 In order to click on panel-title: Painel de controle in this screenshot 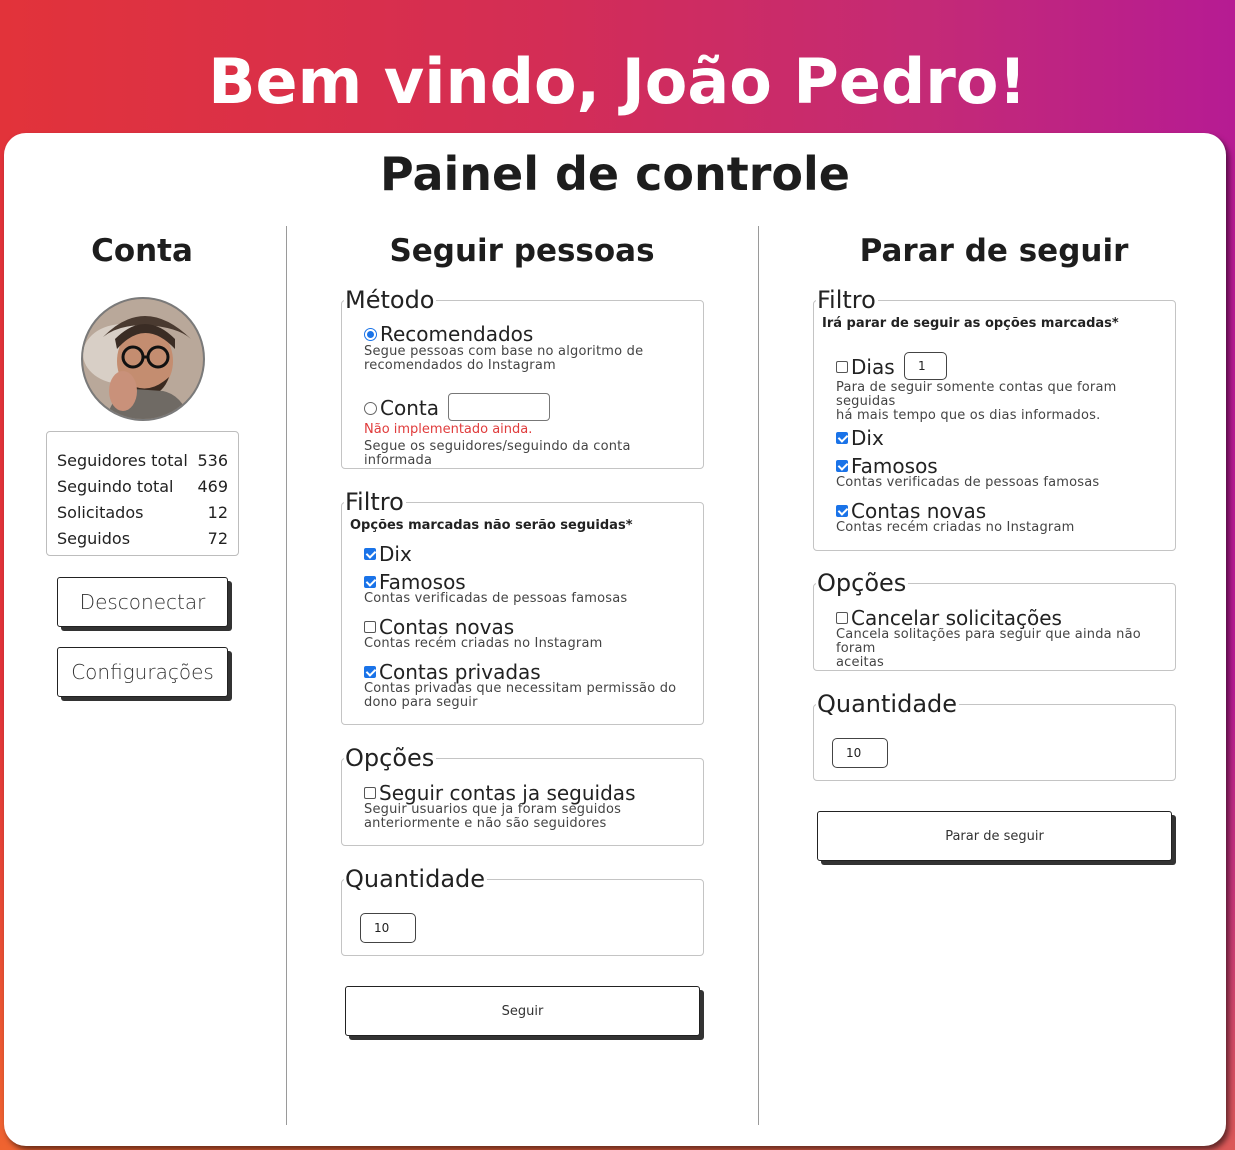, I will do `click(615, 174)`.